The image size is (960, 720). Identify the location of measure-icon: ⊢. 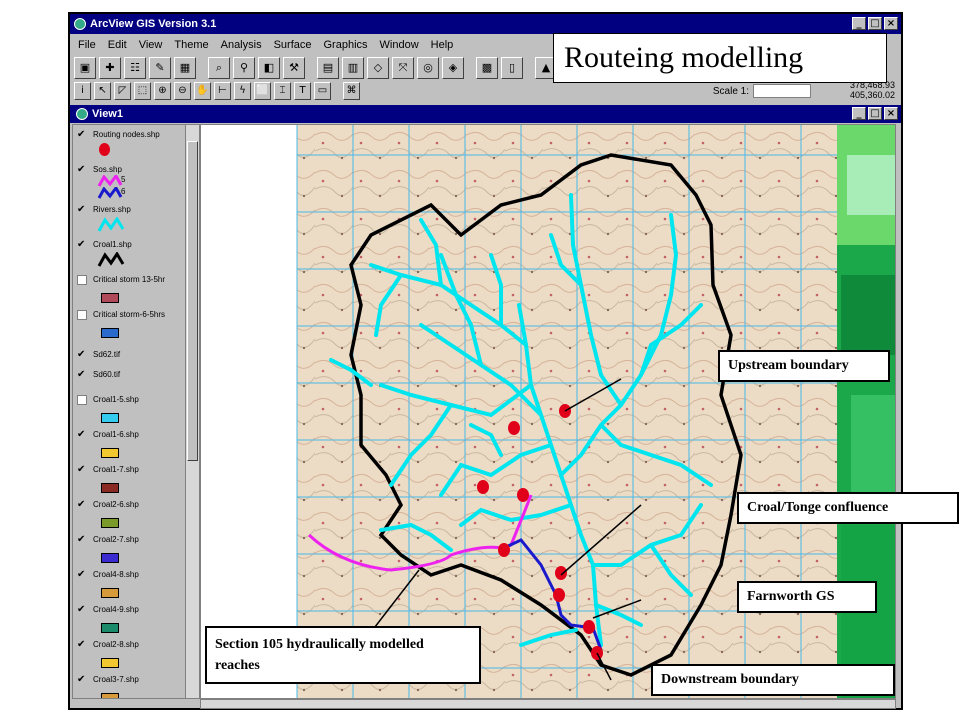
(222, 91).